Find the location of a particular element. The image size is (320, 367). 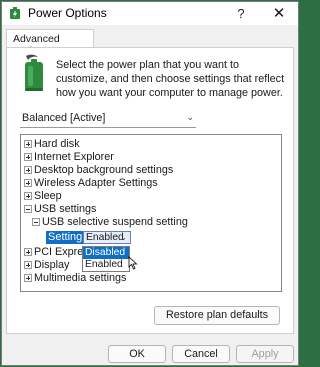

dropdown-option-enabled: Enabled is located at coordinates (106, 265).